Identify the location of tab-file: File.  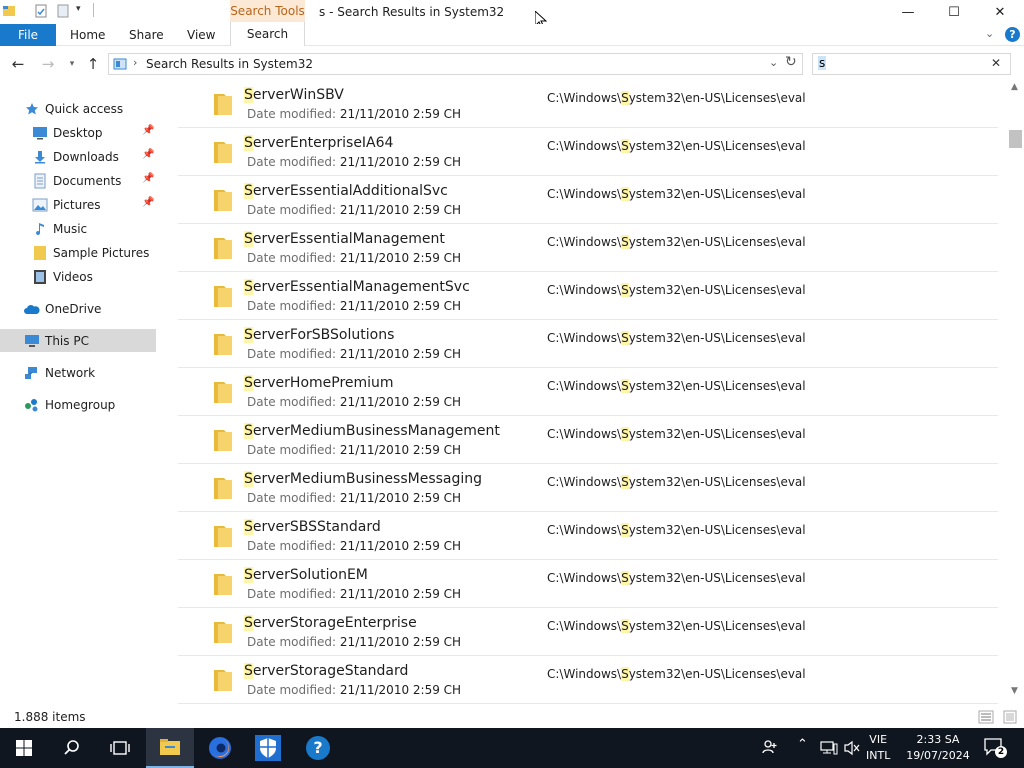
(28, 35).